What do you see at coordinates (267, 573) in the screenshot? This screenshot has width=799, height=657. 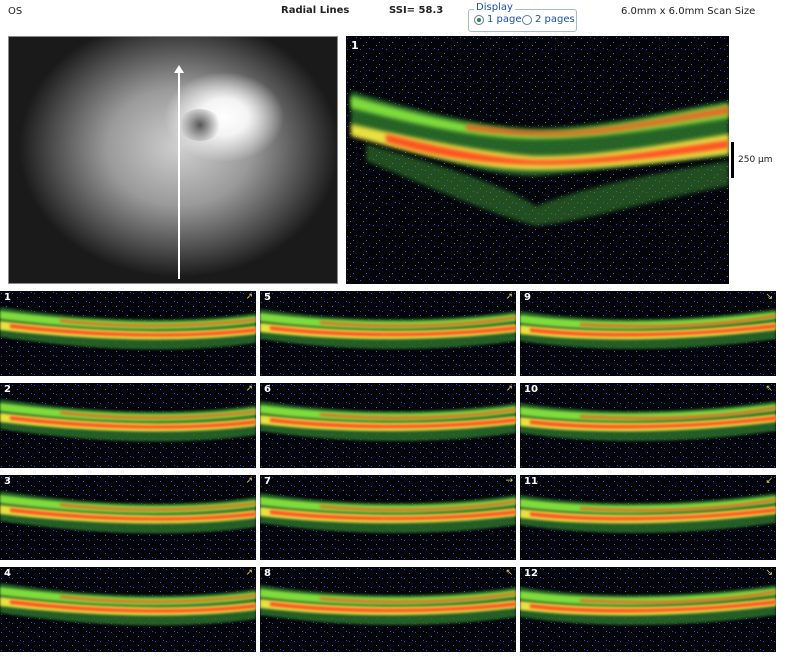 I see `thumbnail-number: 8` at bounding box center [267, 573].